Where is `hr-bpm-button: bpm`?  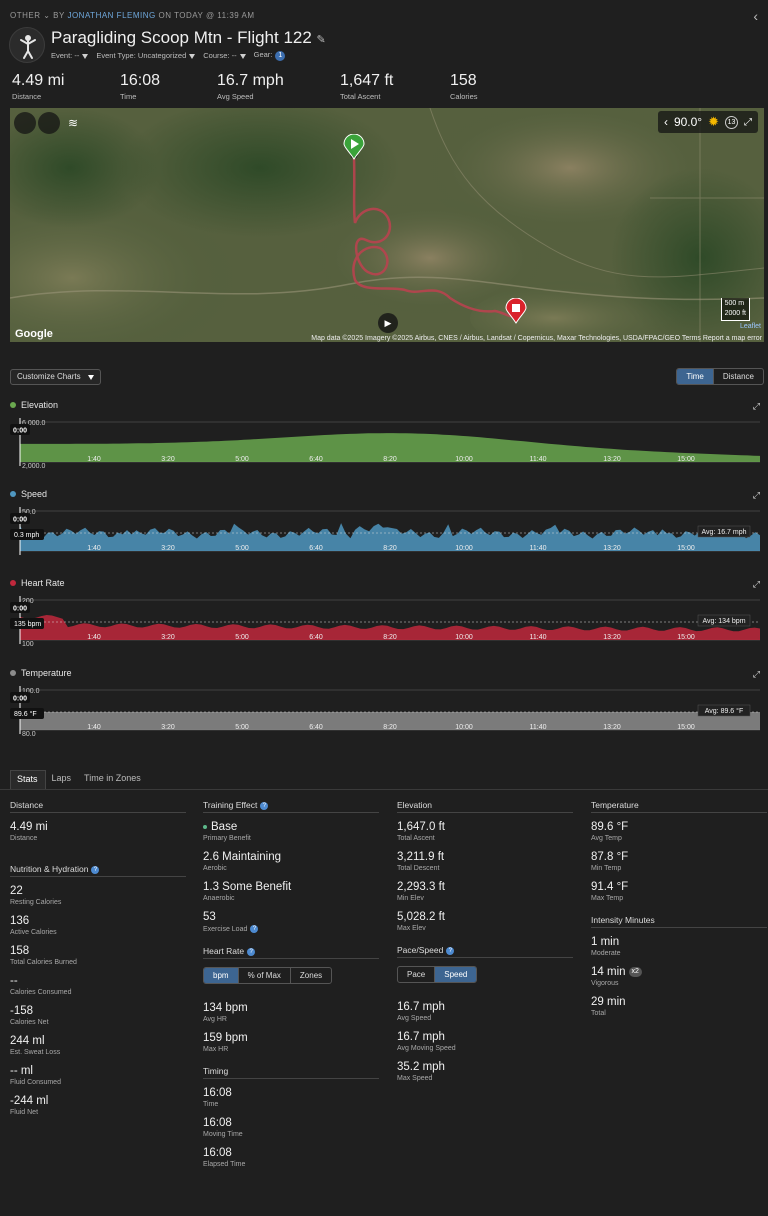
hr-bpm-button: bpm is located at coordinates (221, 975).